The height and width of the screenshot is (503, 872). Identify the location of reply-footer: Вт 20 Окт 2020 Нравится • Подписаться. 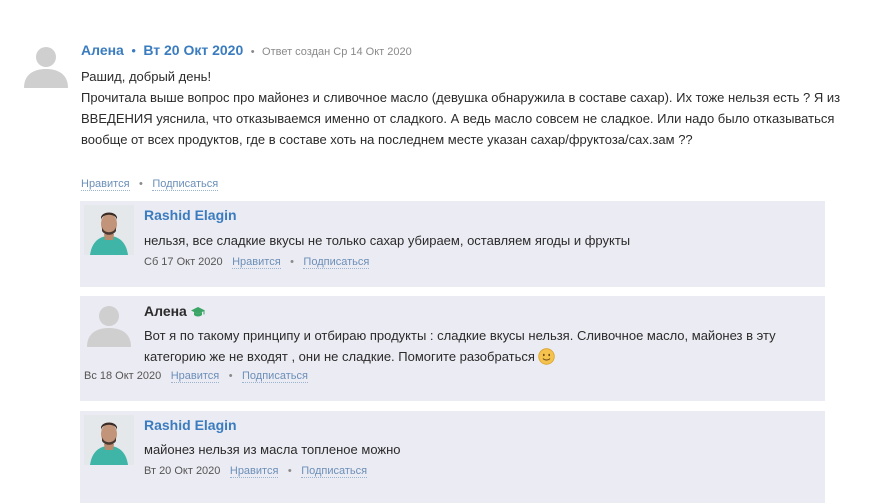
(256, 470).